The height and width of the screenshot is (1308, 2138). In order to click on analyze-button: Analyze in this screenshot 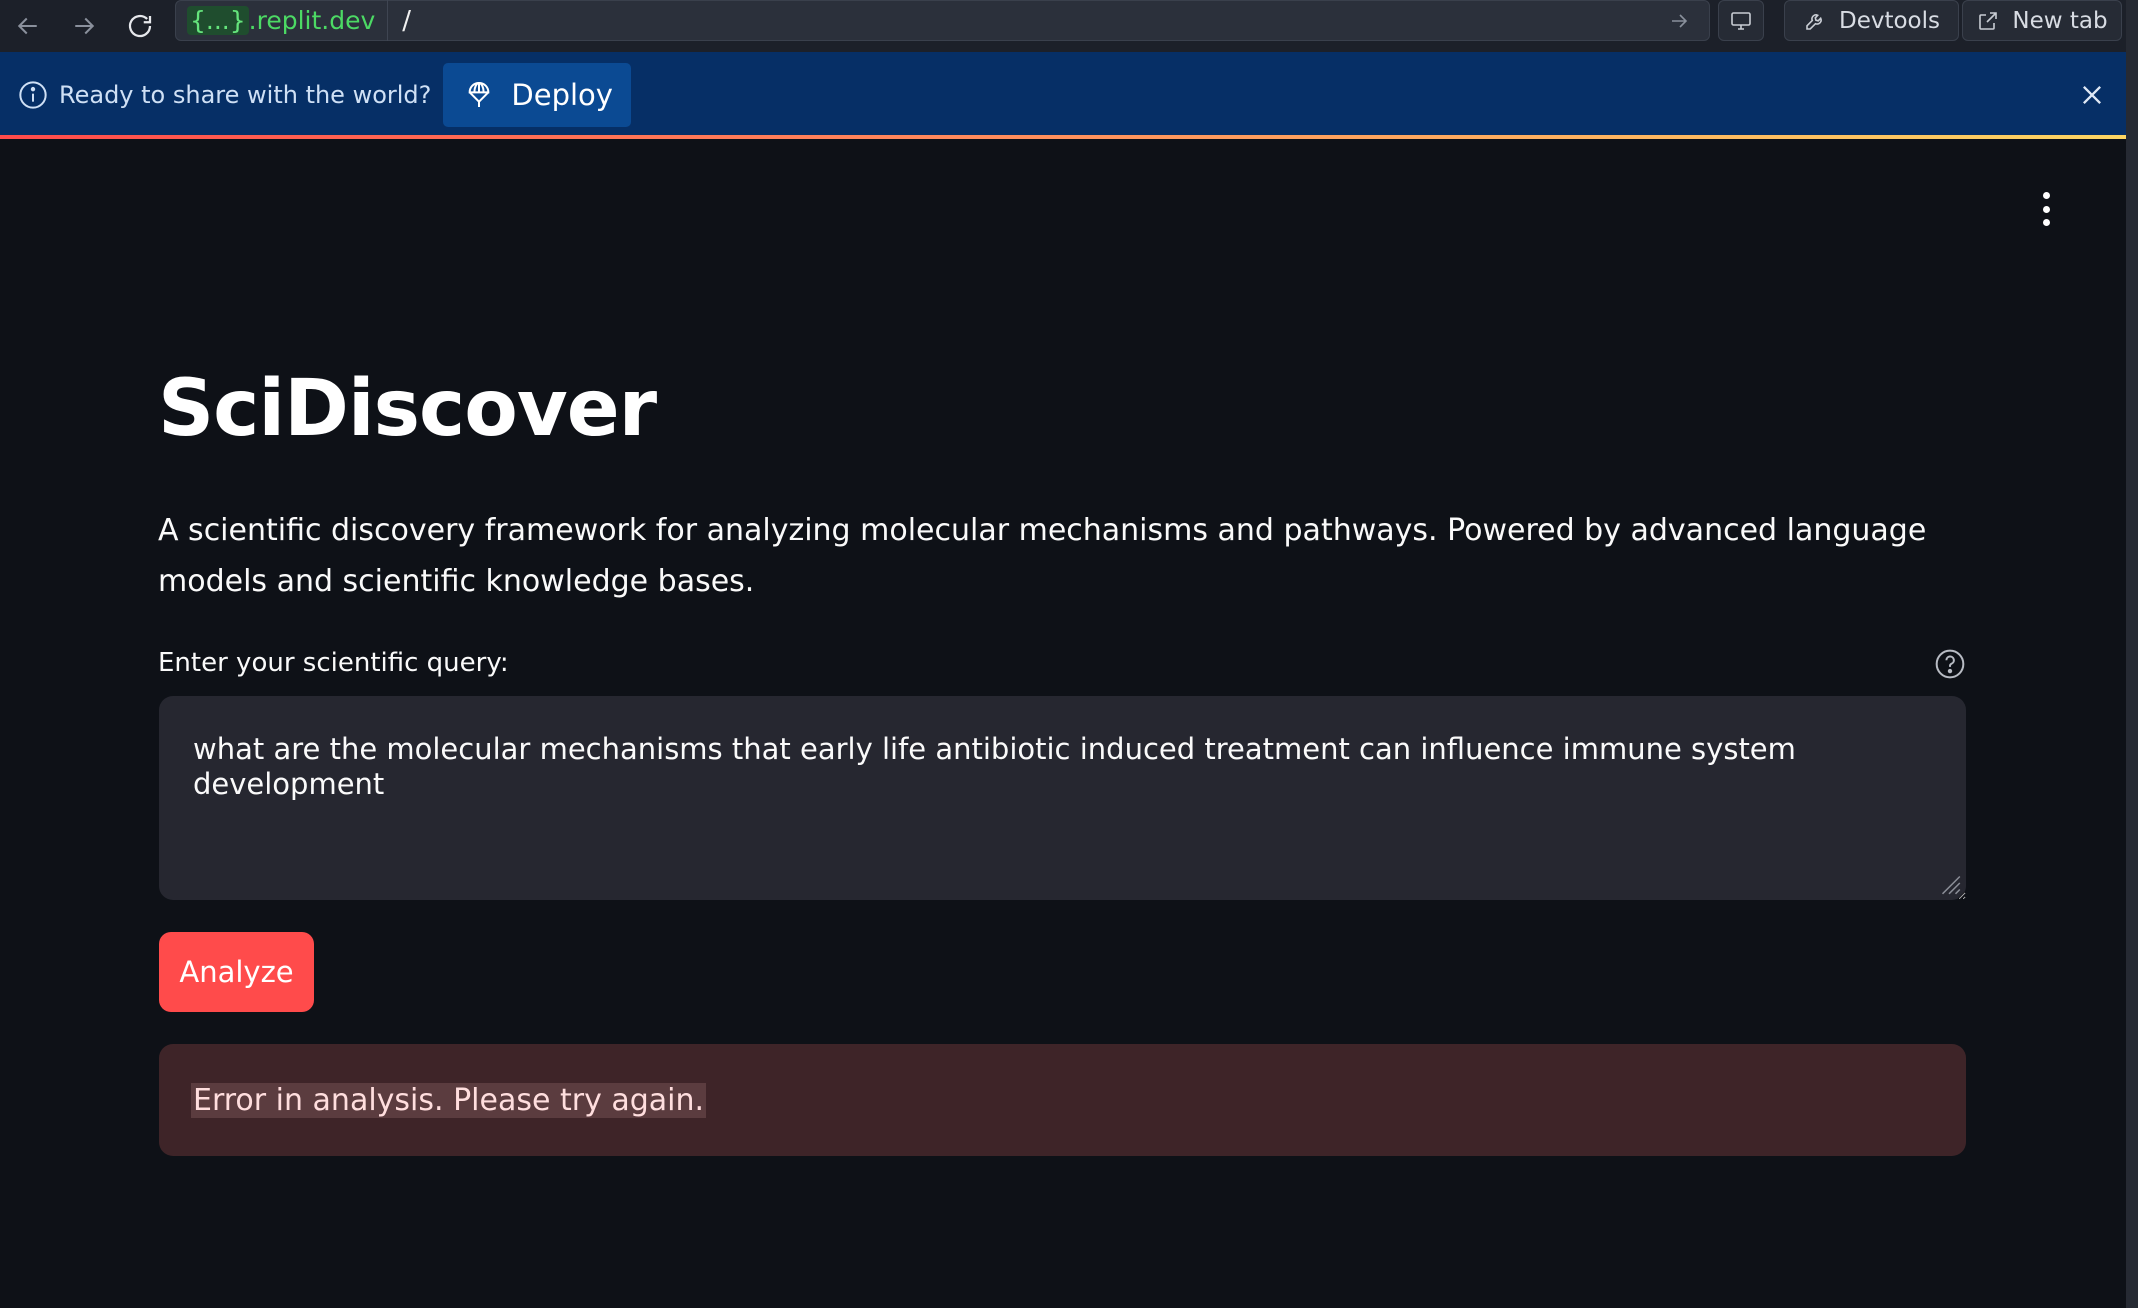, I will do `click(236, 972)`.